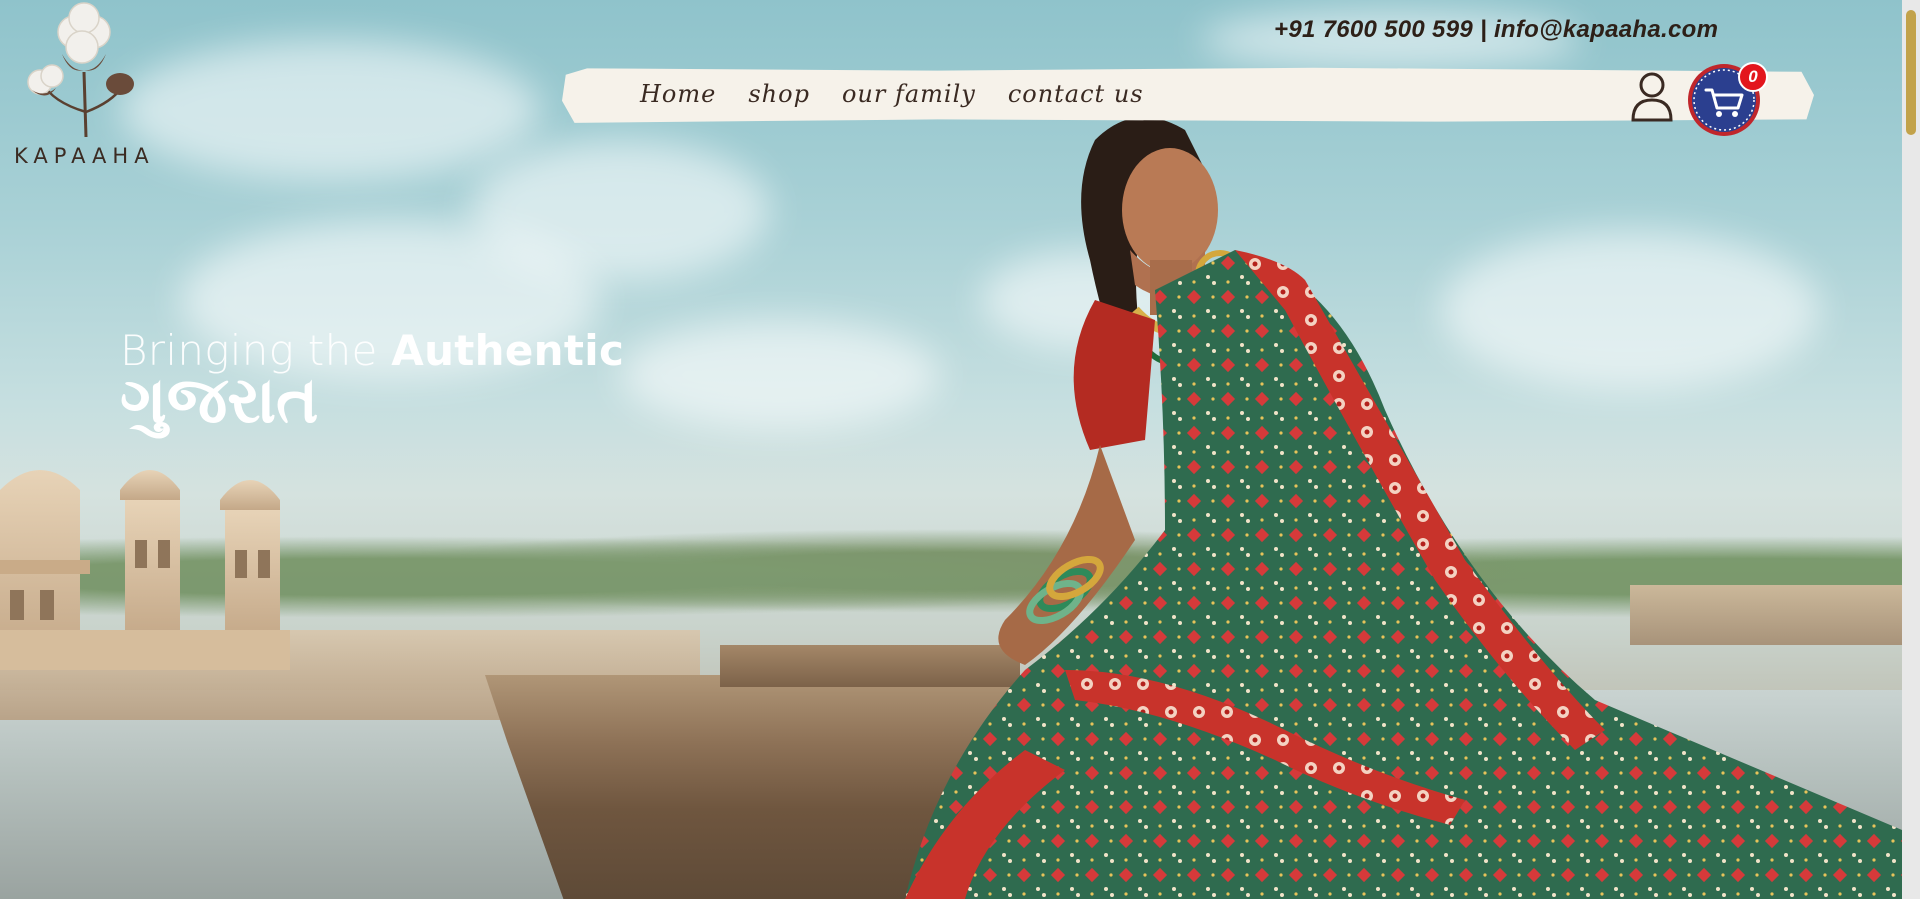 This screenshot has width=1920, height=899. I want to click on nav-item-contact-us: contact us, so click(1076, 94).